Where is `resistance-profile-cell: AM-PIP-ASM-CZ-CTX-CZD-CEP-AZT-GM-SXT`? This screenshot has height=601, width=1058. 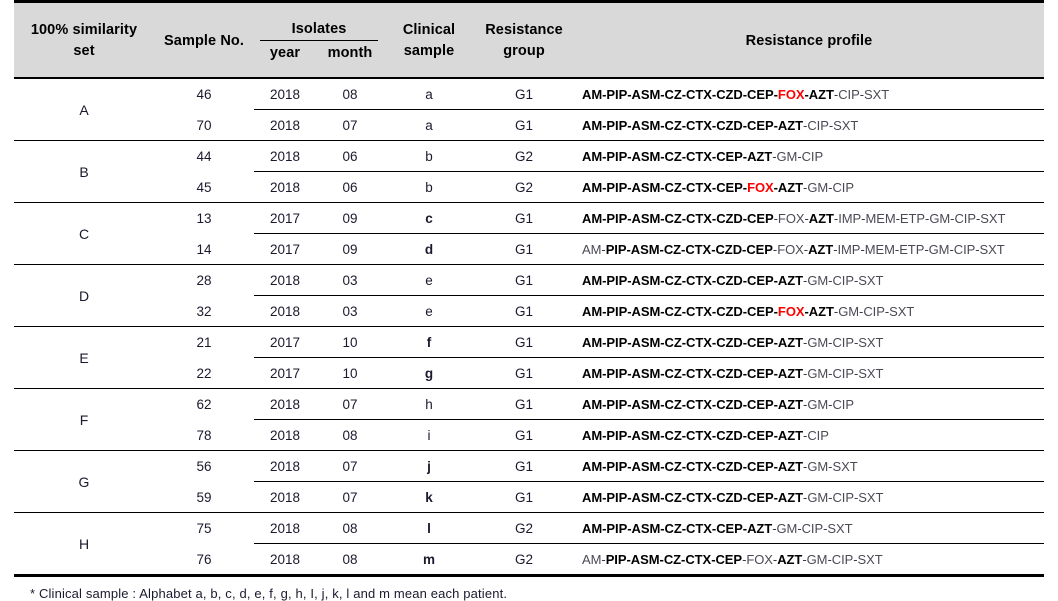 resistance-profile-cell: AM-PIP-ASM-CZ-CTX-CZD-CEP-AZT-GM-SXT is located at coordinates (809, 466).